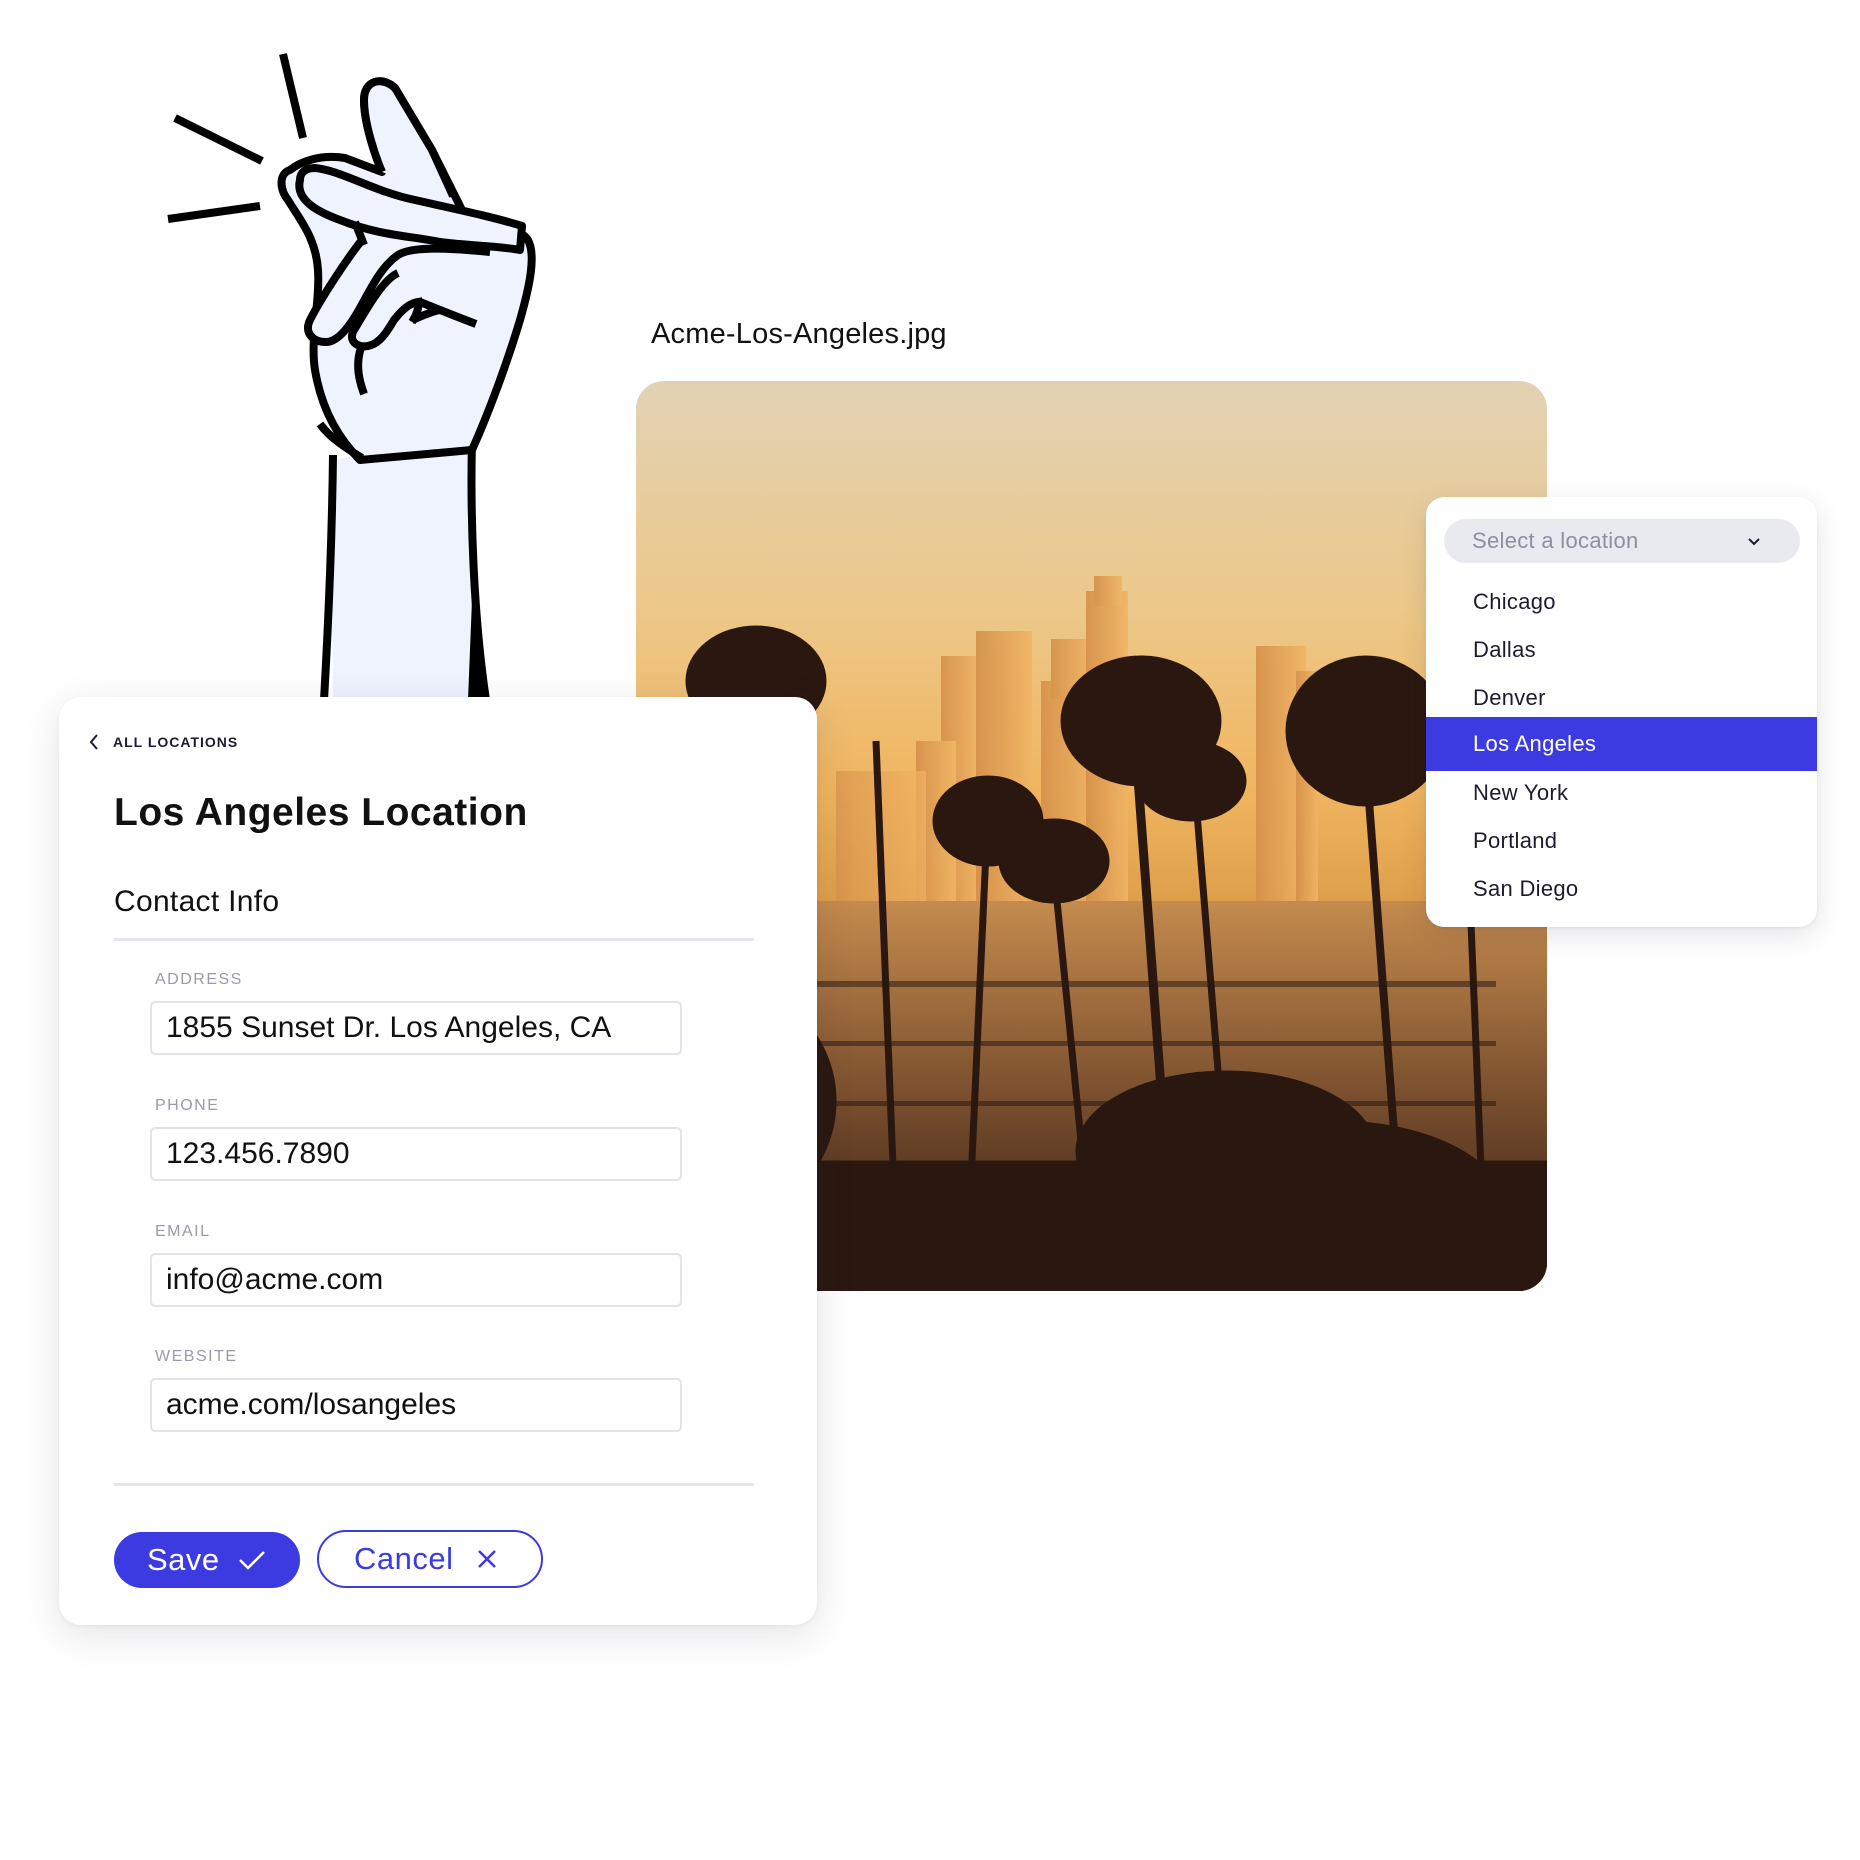 This screenshot has width=1860, height=1860. What do you see at coordinates (416, 1405) in the screenshot?
I see `website-input` at bounding box center [416, 1405].